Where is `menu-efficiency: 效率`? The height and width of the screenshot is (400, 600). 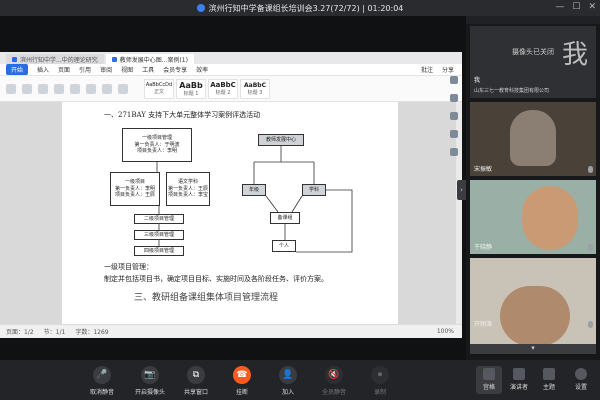
menu-efficiency: 效率 is located at coordinates (202, 69).